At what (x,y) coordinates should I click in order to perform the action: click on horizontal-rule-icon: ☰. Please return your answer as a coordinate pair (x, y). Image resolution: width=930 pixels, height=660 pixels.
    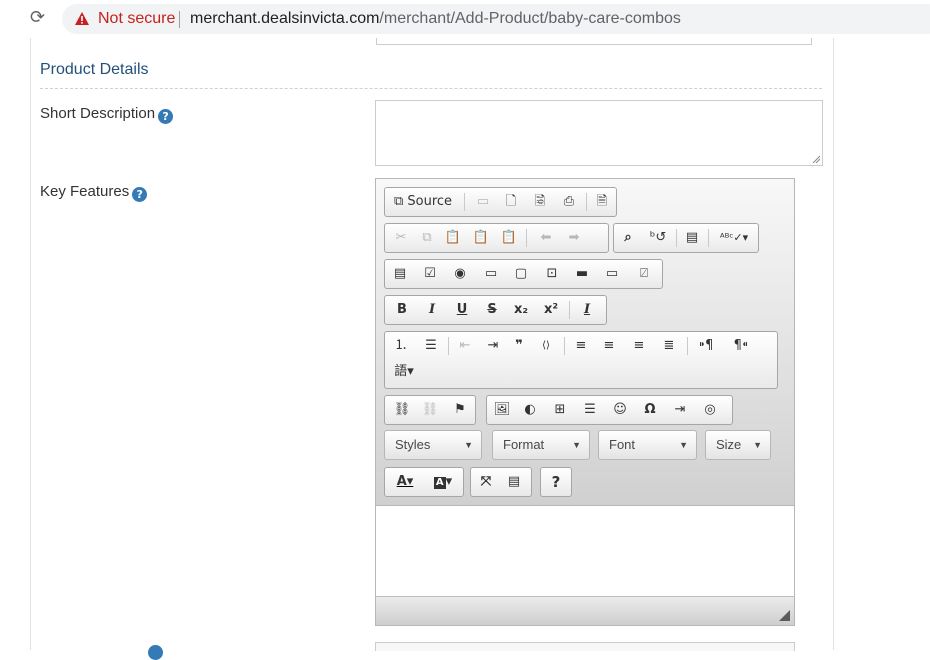
    Looking at the image, I should click on (590, 410).